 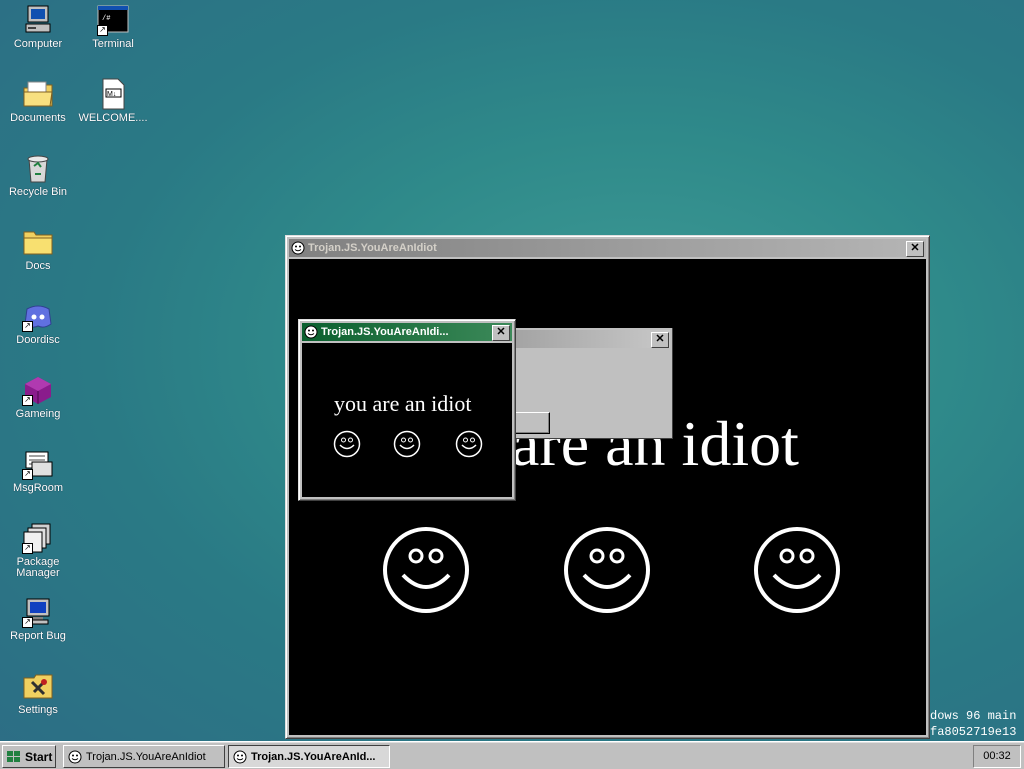 I want to click on desktop-icon-label: Report Bug, so click(x=38, y=636).